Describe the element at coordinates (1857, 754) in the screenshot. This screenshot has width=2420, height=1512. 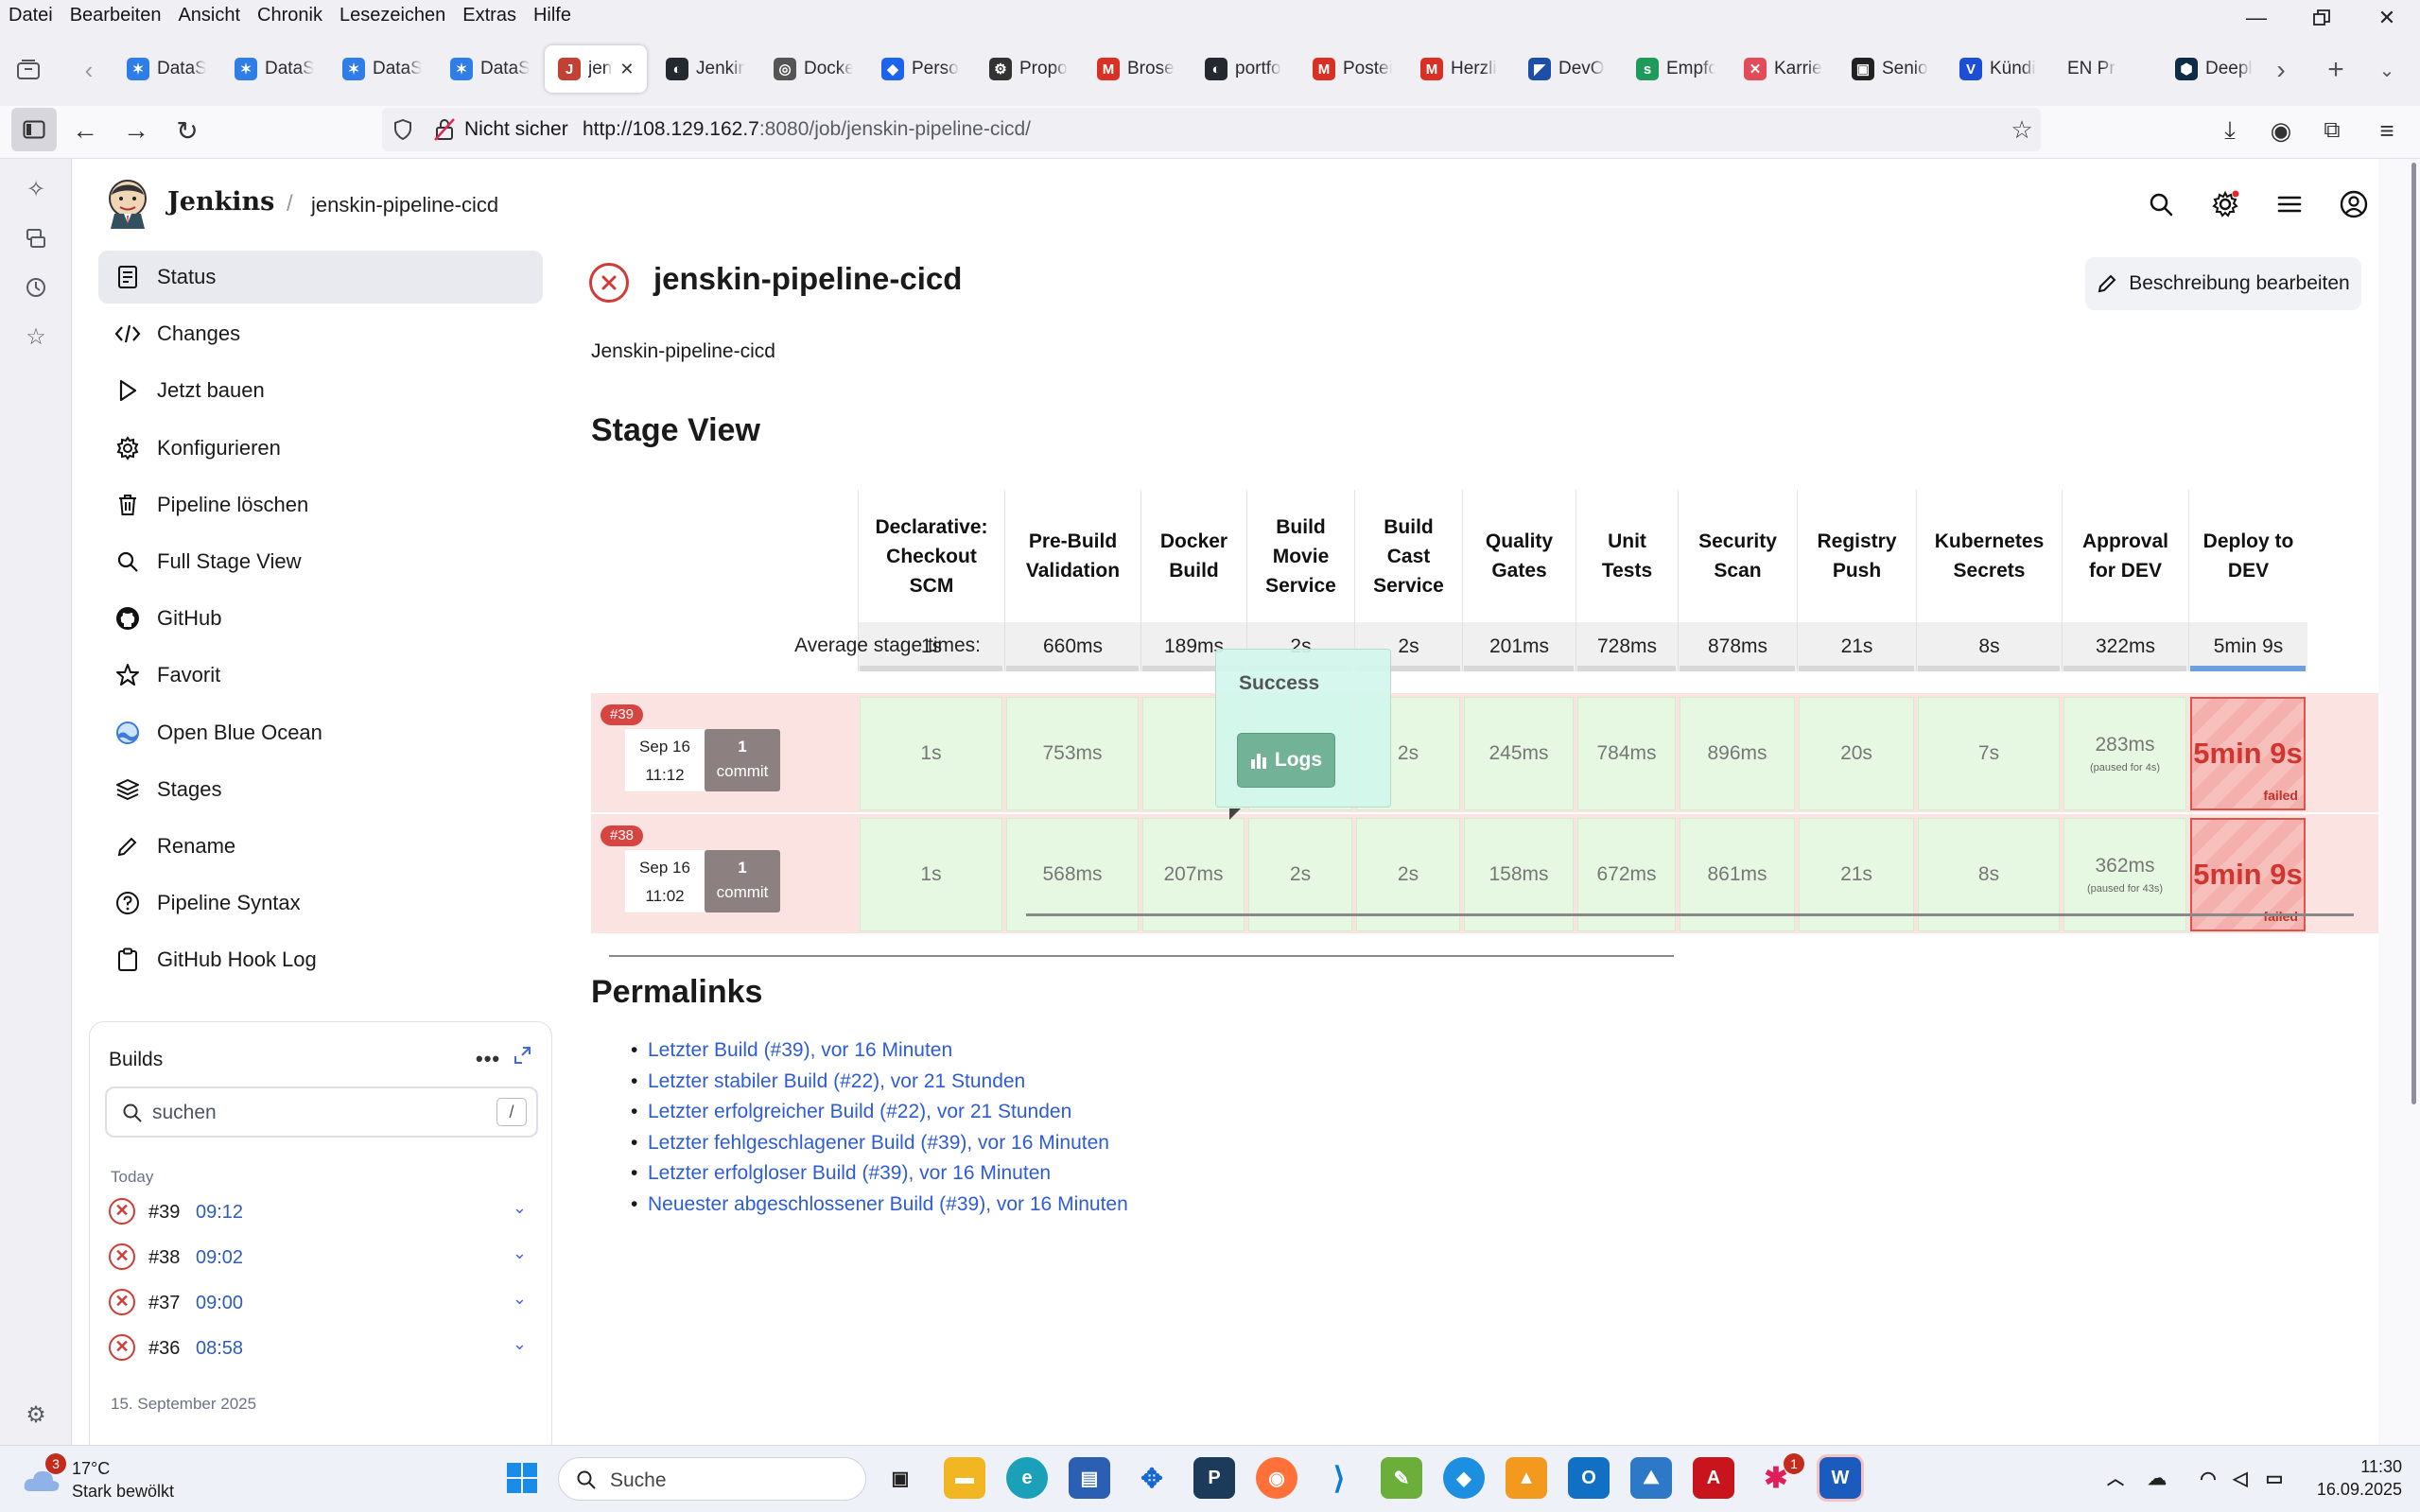
I see `stage-cell-success: 20s` at that location.